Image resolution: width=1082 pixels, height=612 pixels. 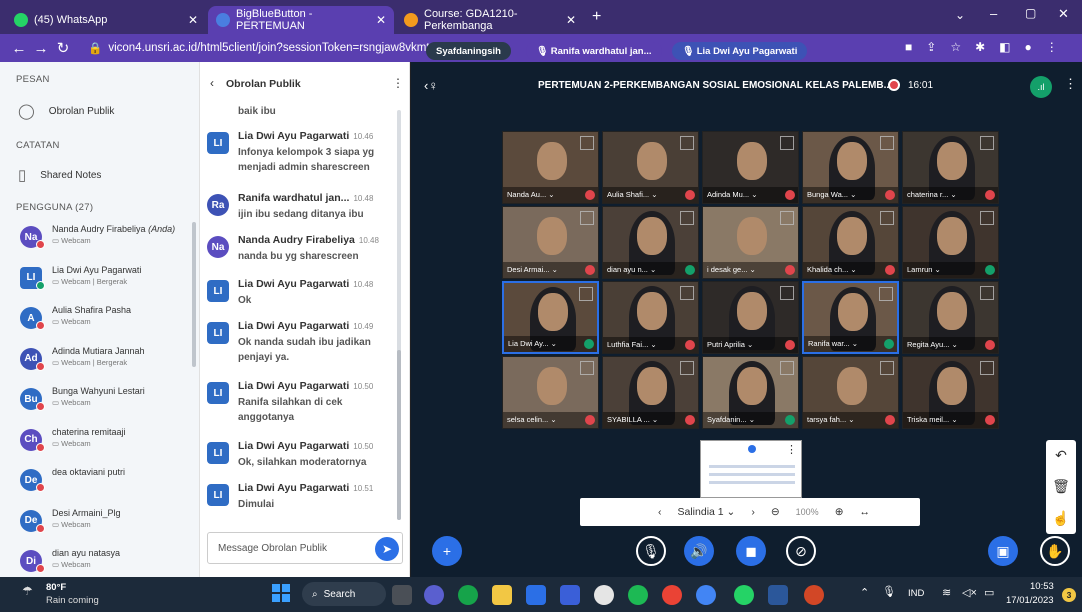 I want to click on tab-whatsapp: (45) WhatsApp ✕, so click(x=106, y=20).